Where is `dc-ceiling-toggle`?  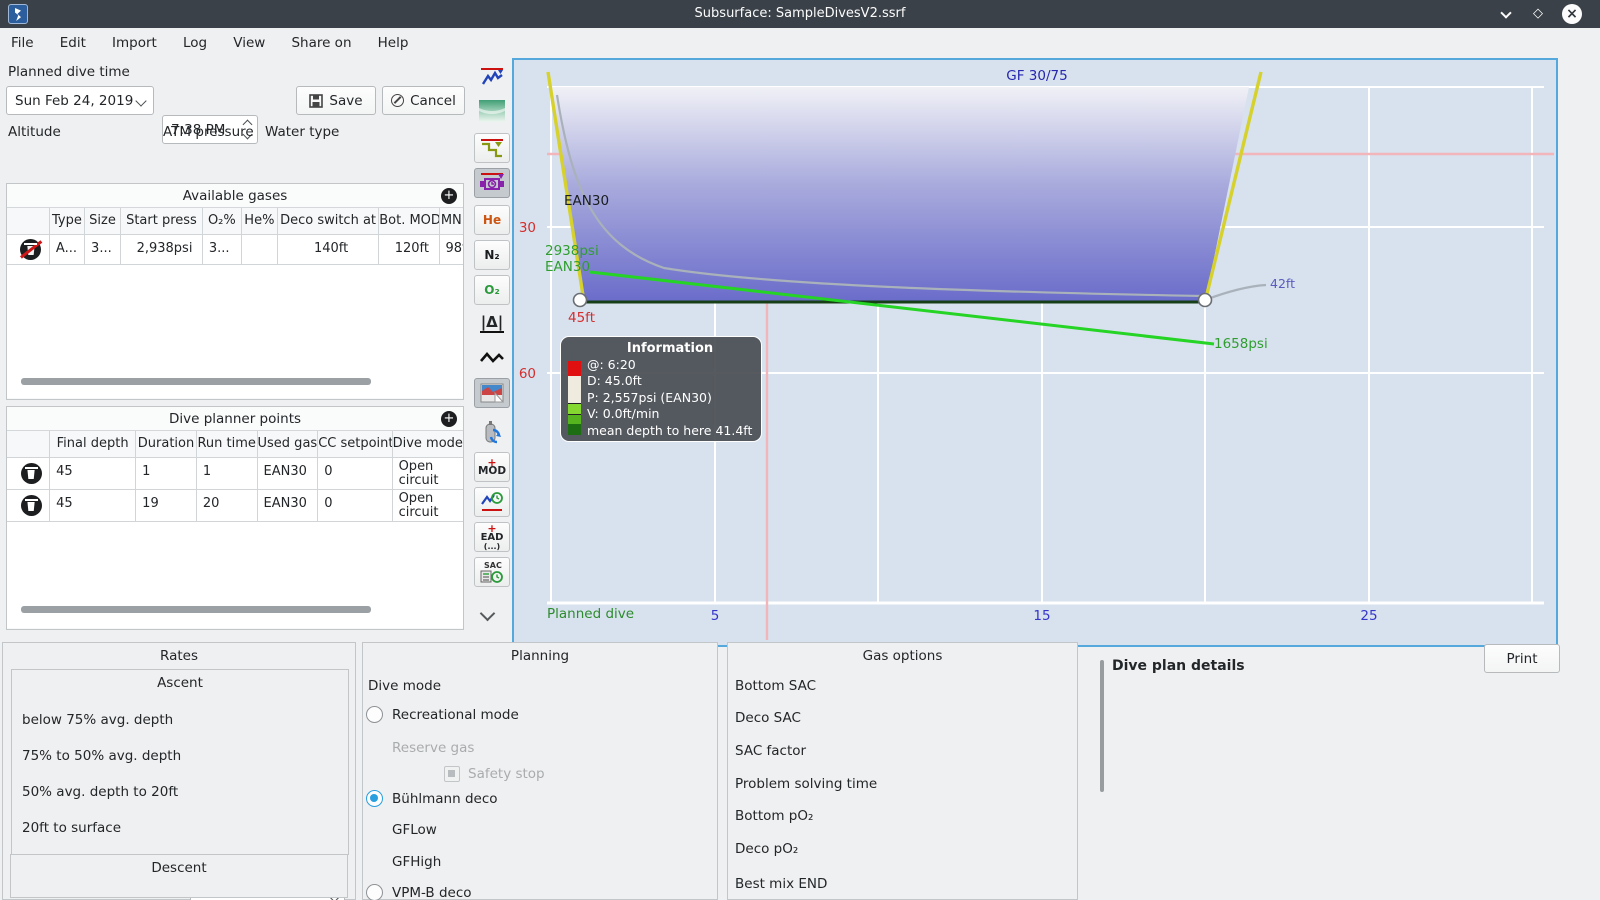 dc-ceiling-toggle is located at coordinates (492, 502).